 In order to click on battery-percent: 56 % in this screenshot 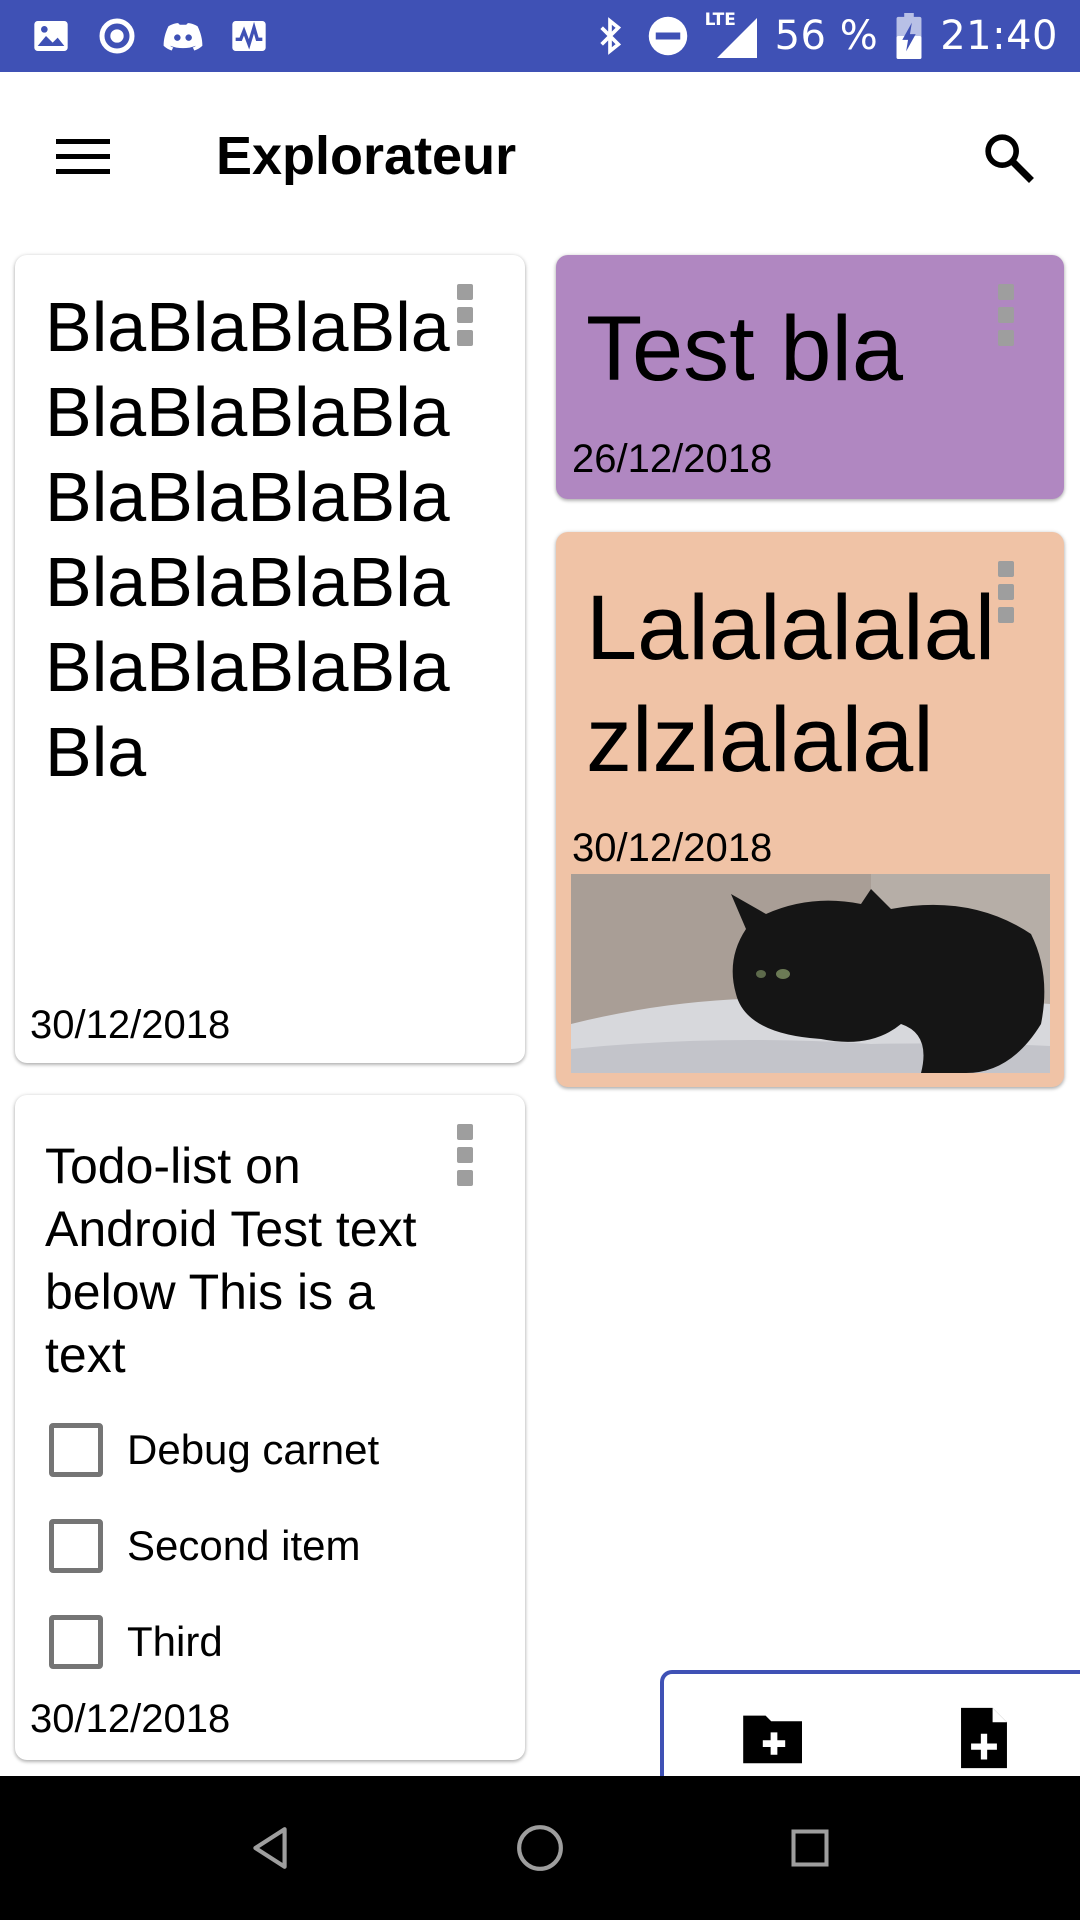, I will do `click(826, 36)`.